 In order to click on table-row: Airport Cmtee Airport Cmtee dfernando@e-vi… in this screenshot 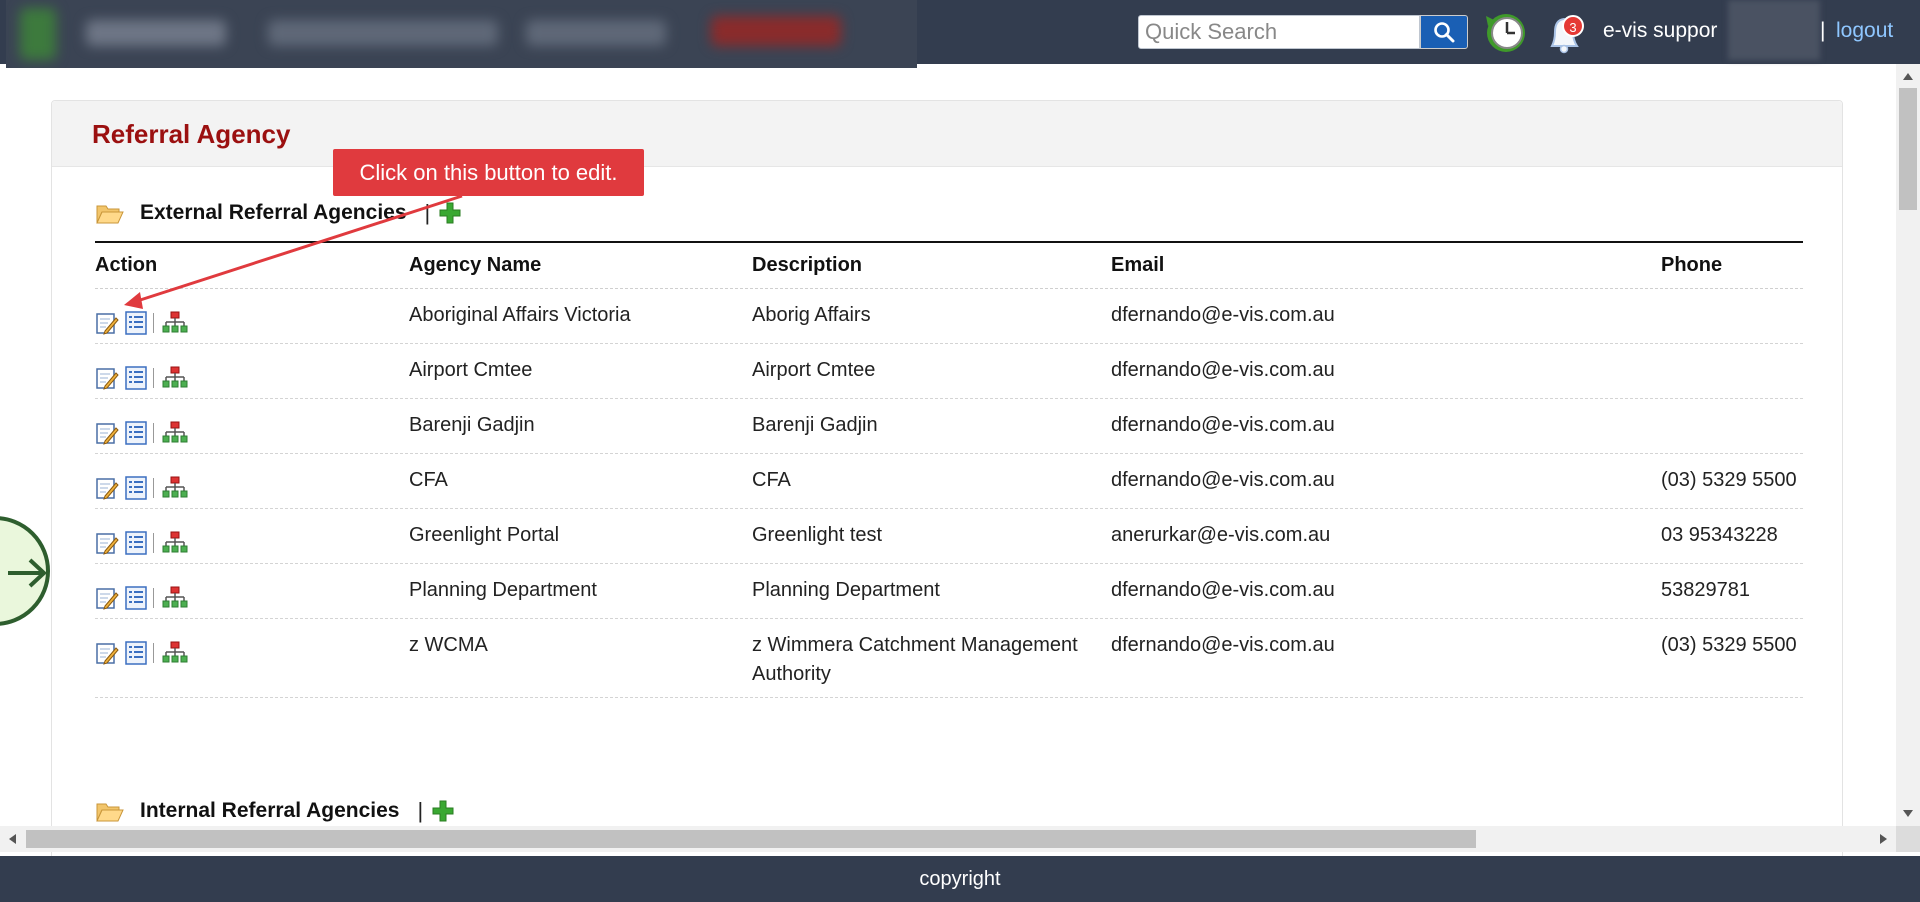, I will do `click(949, 371)`.